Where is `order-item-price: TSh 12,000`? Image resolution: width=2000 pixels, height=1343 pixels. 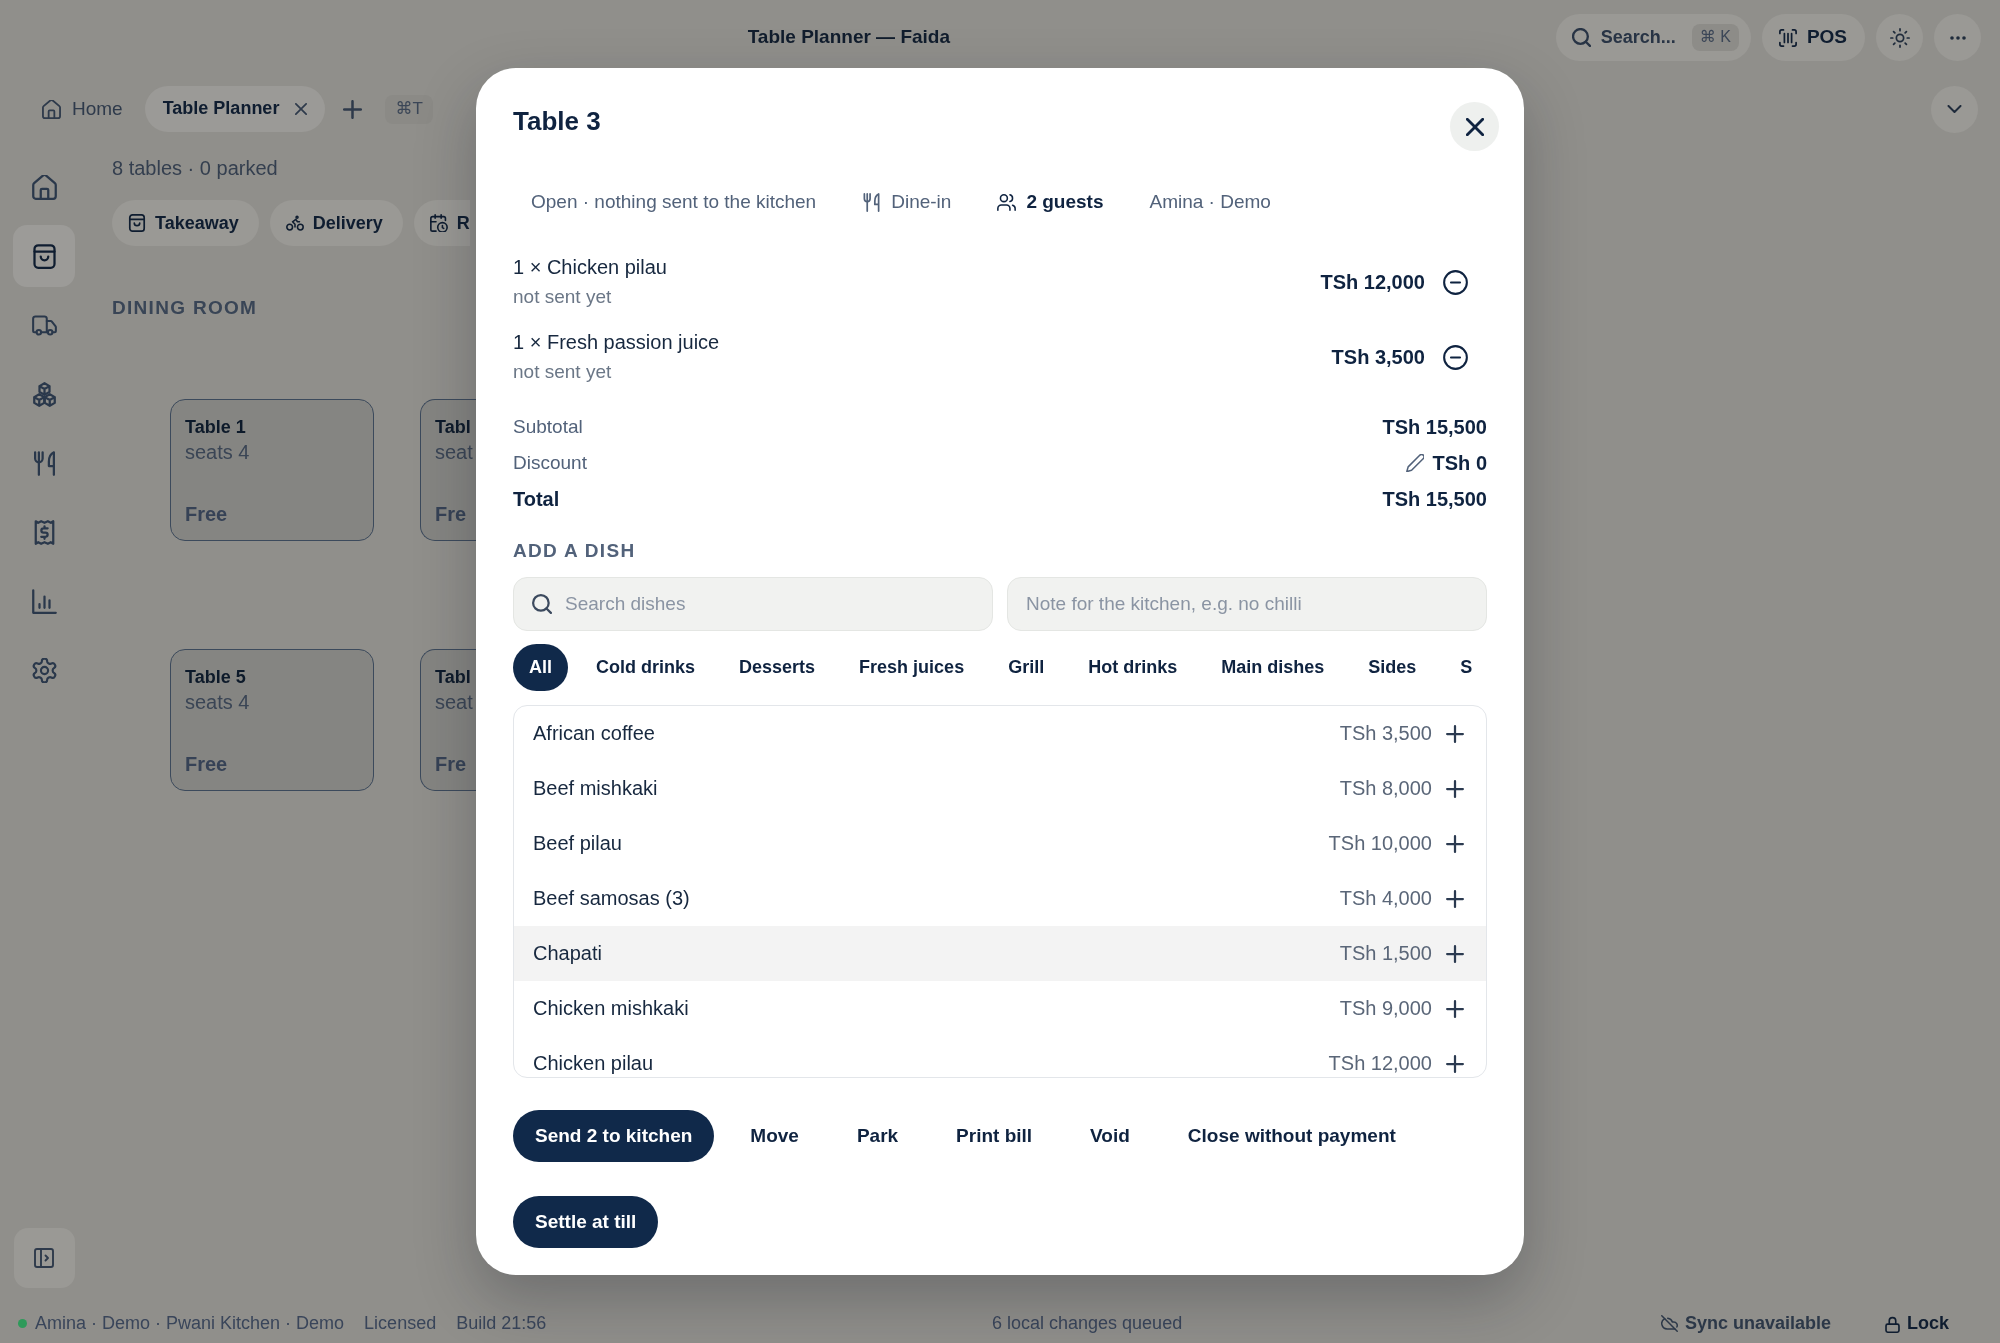
order-item-price: TSh 12,000 is located at coordinates (1372, 282).